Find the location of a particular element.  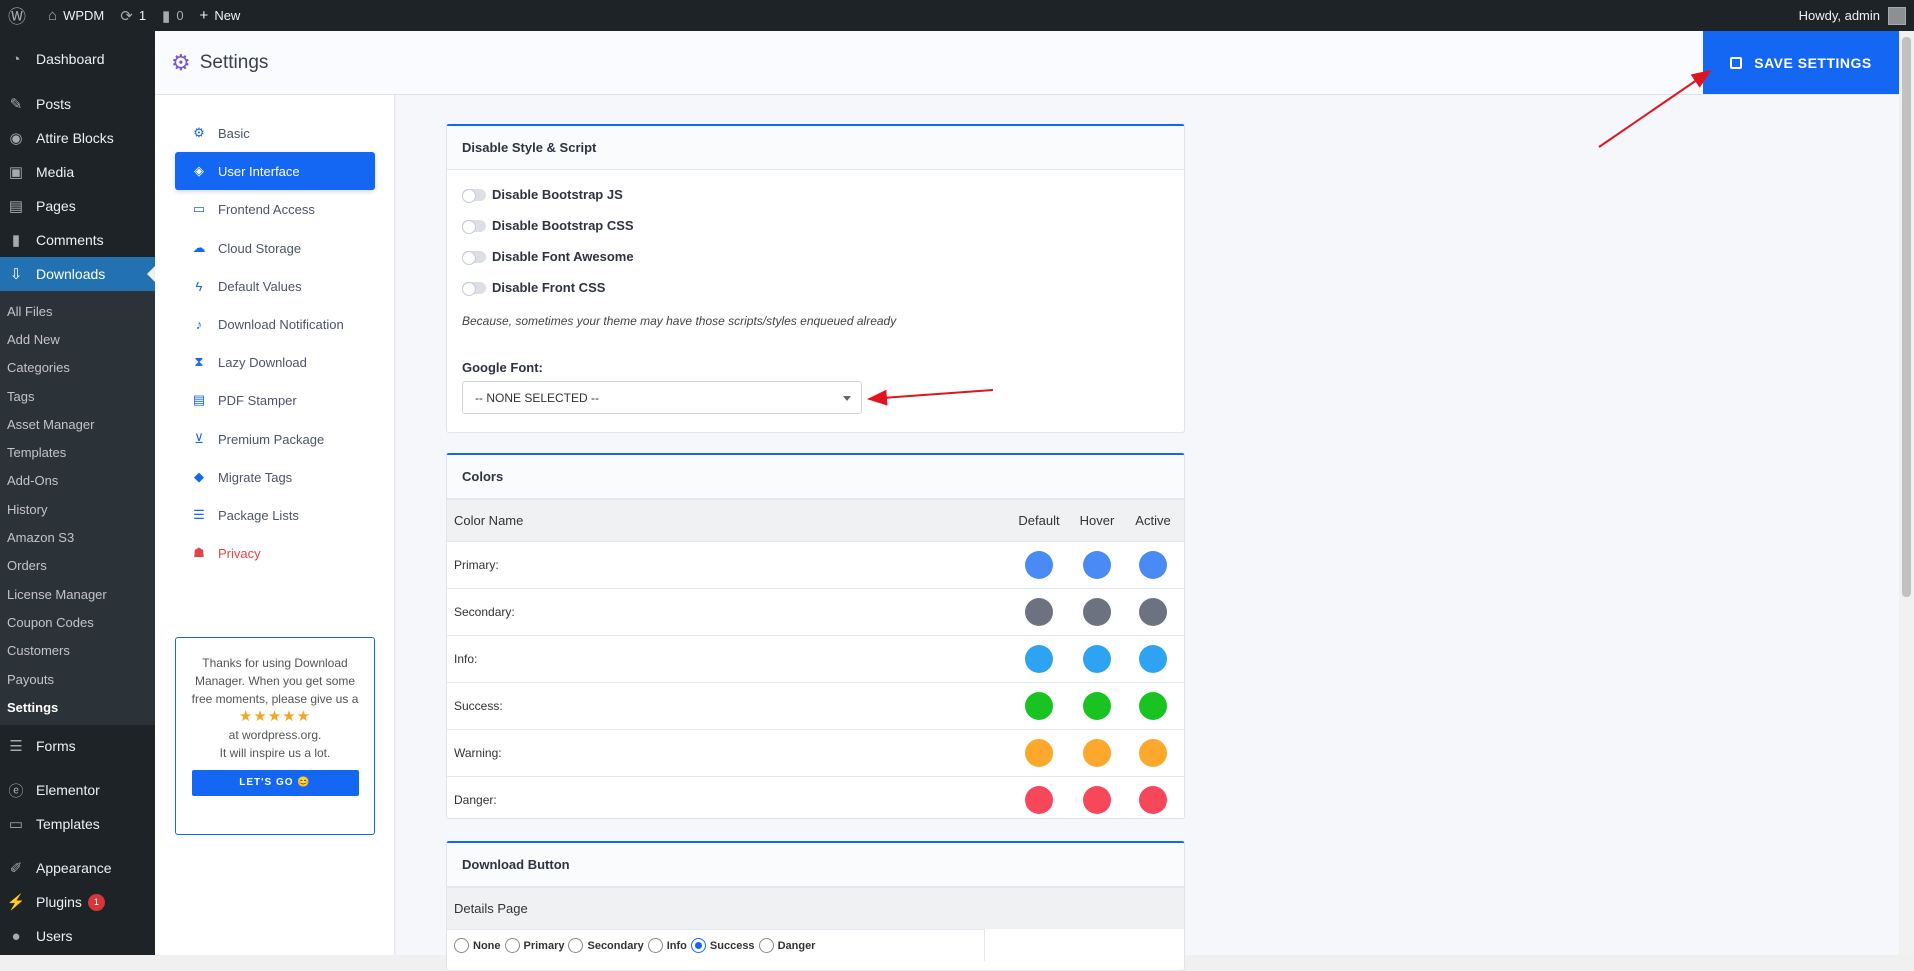

submenu-tags: Tags is located at coordinates (77, 396).